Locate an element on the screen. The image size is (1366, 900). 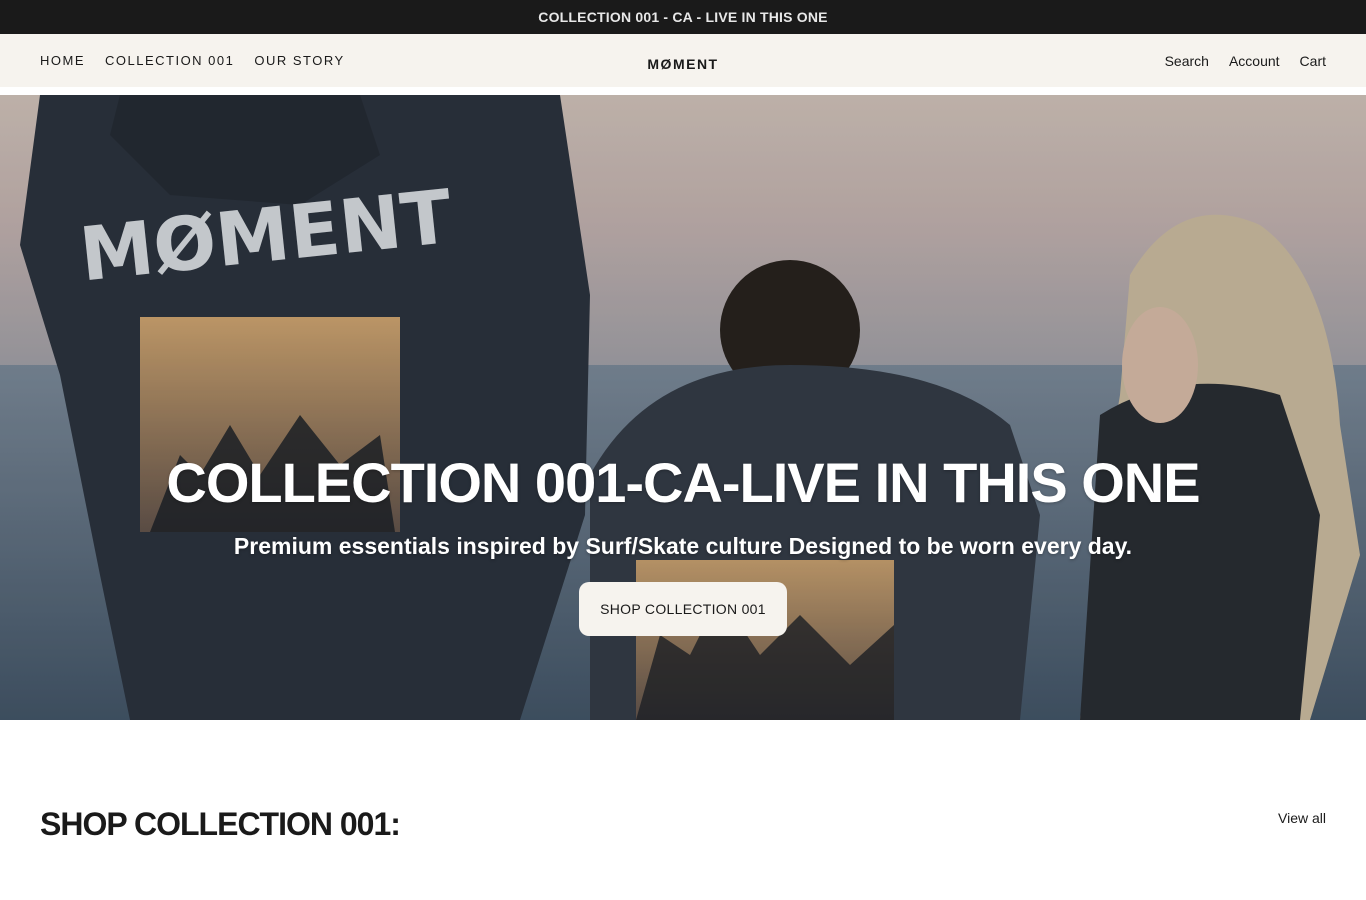
nav-link-home: HOME is located at coordinates (62, 60).